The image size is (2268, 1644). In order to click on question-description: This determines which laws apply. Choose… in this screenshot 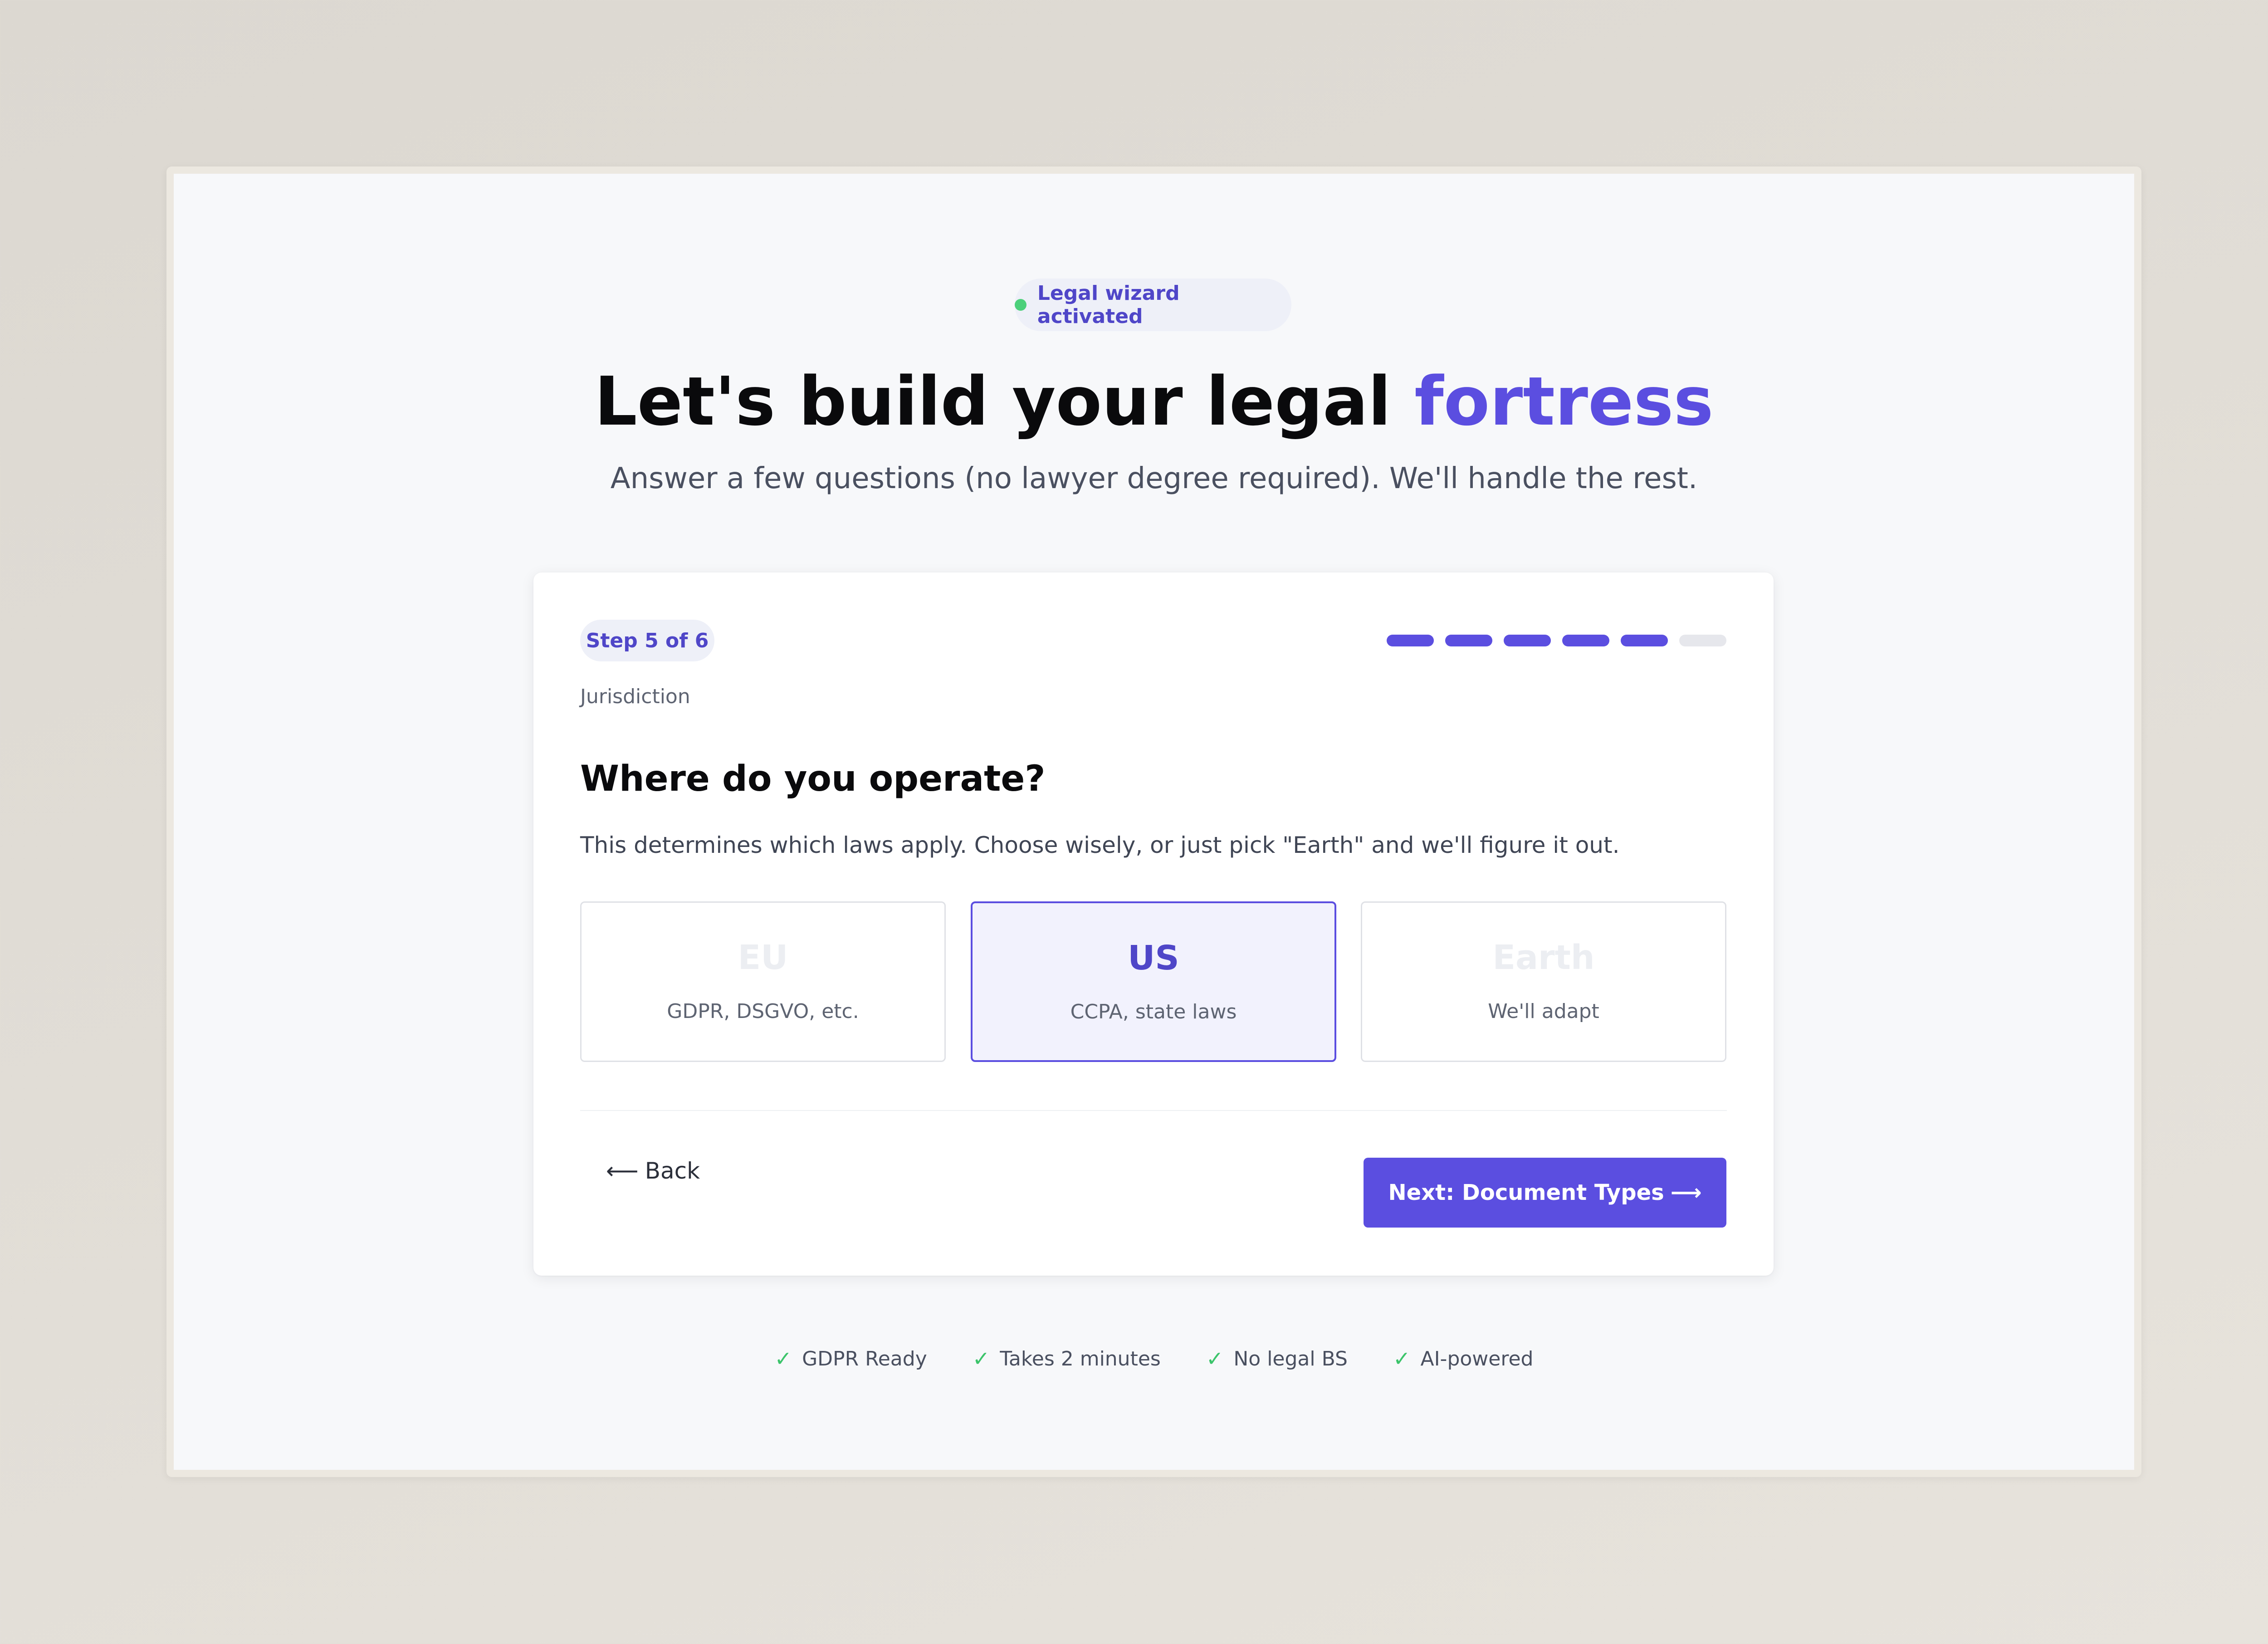, I will do `click(1100, 845)`.